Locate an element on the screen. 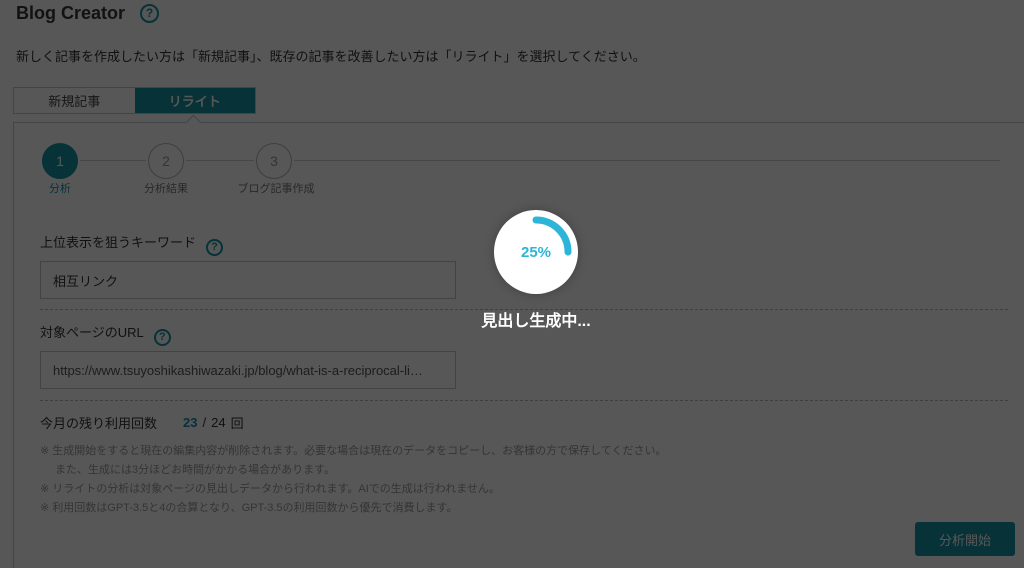  progress-spinner: 25% is located at coordinates (536, 252).